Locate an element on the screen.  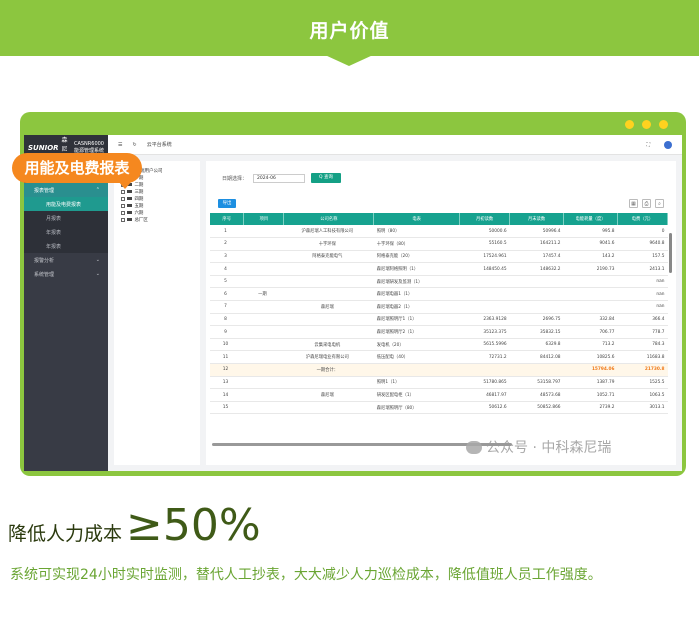
table-row: 12 一期合计： 15794.06 21730.8 is located at coordinates (439, 370).